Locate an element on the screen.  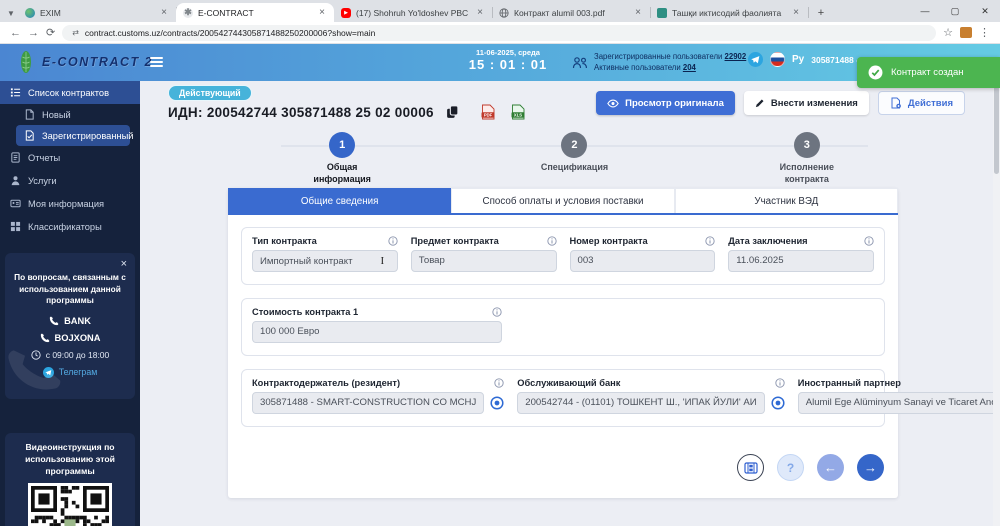
active-users-count: 204 is located at coordinates (689, 67).